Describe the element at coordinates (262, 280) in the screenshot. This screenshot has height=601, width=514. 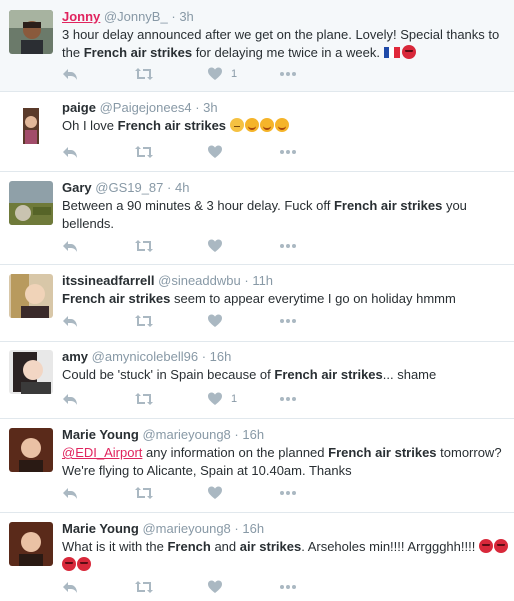
I see `timestamp: 11h` at that location.